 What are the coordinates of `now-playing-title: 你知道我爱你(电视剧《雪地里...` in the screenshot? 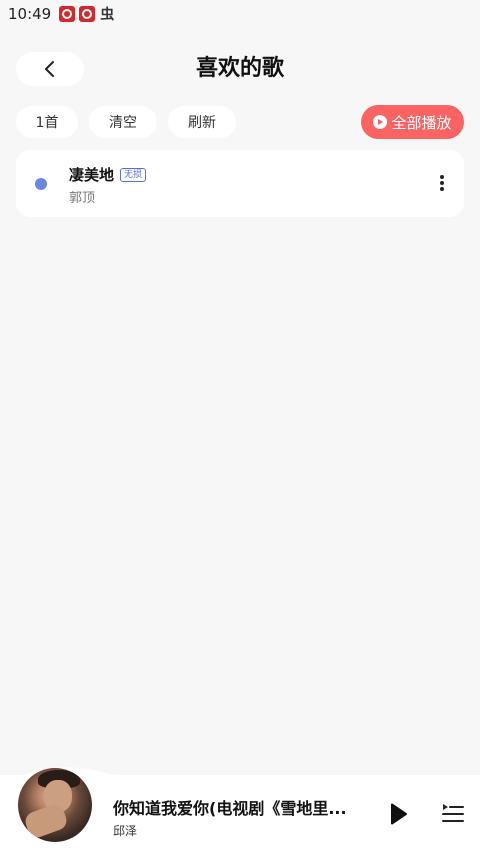 It's located at (230, 808).